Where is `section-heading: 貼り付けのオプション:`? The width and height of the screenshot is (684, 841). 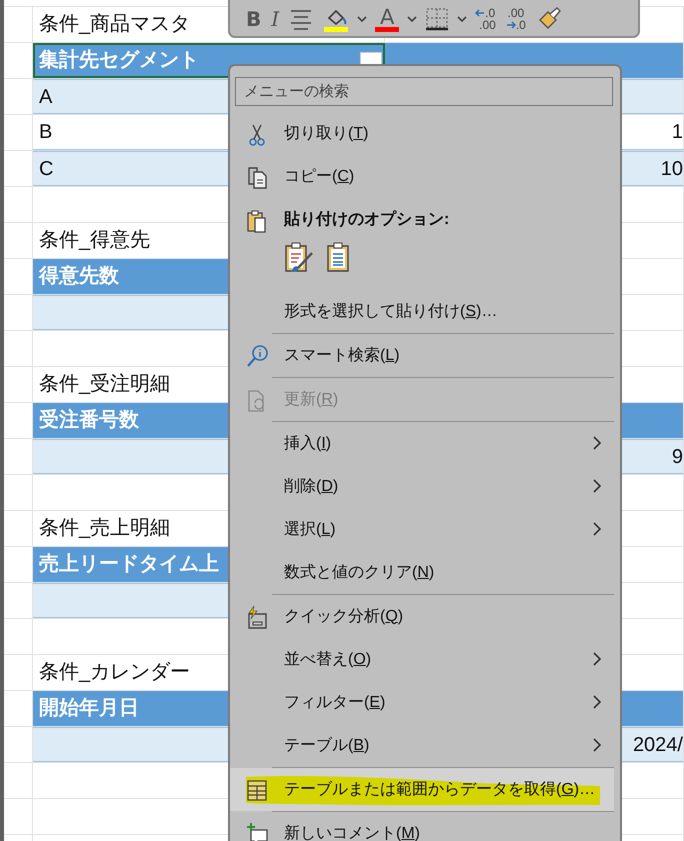 section-heading: 貼り付けのオプション: is located at coordinates (367, 219).